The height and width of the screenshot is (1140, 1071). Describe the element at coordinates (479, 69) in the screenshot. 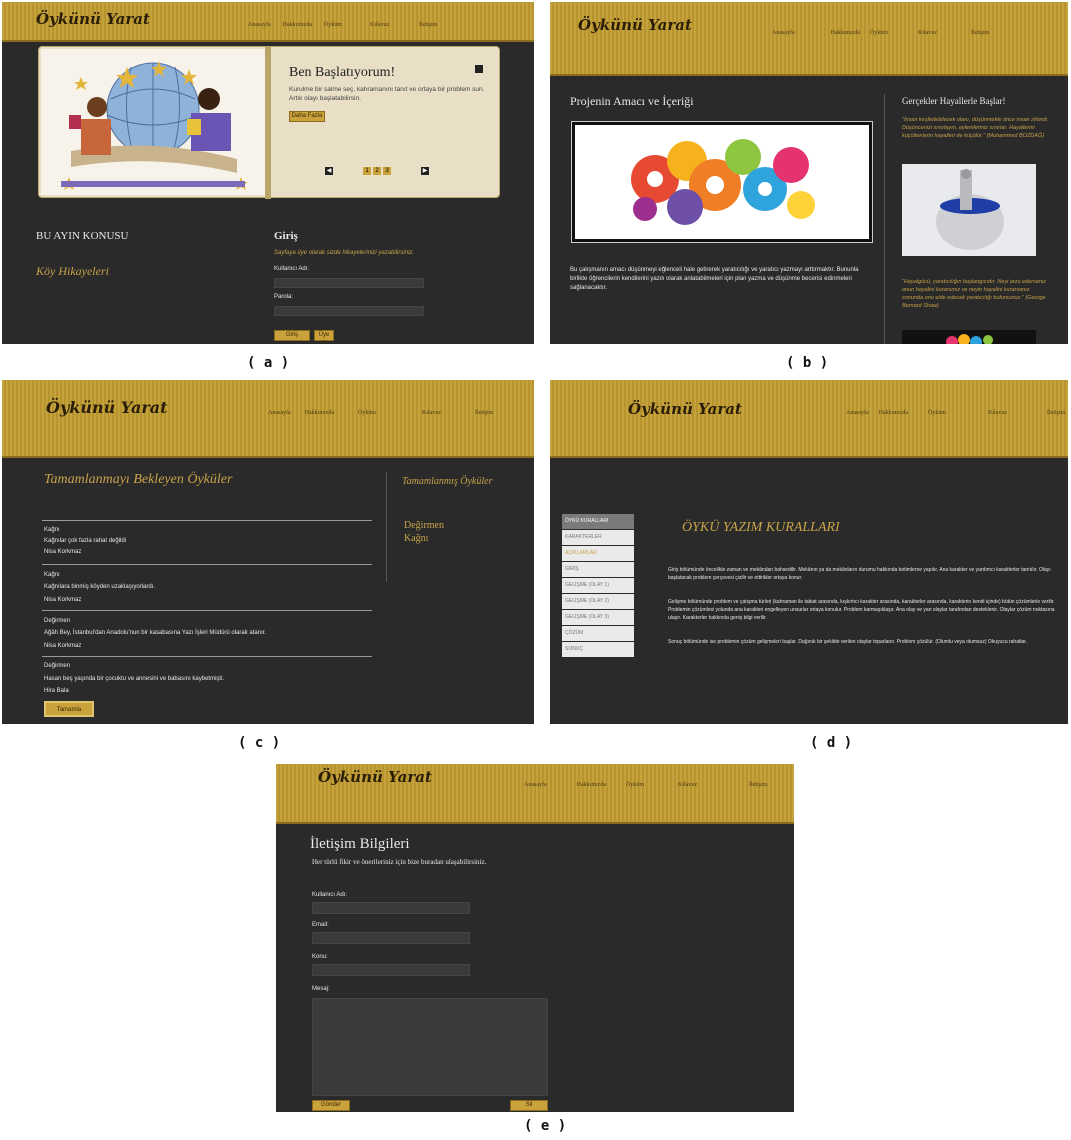

I see `slider-close-icon` at that location.